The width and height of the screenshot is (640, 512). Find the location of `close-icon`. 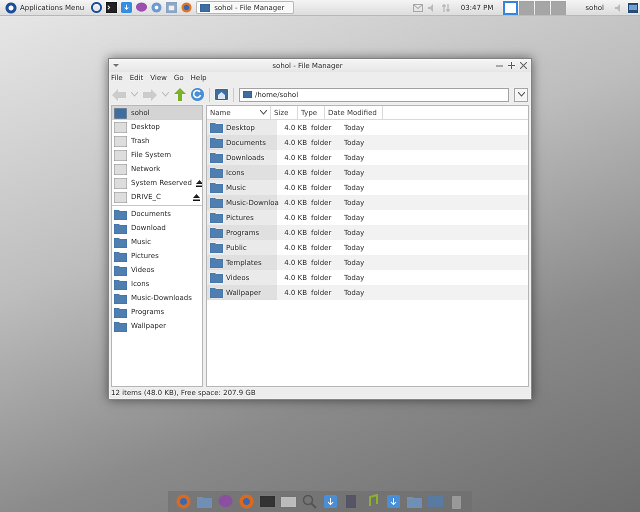

close-icon is located at coordinates (523, 65).